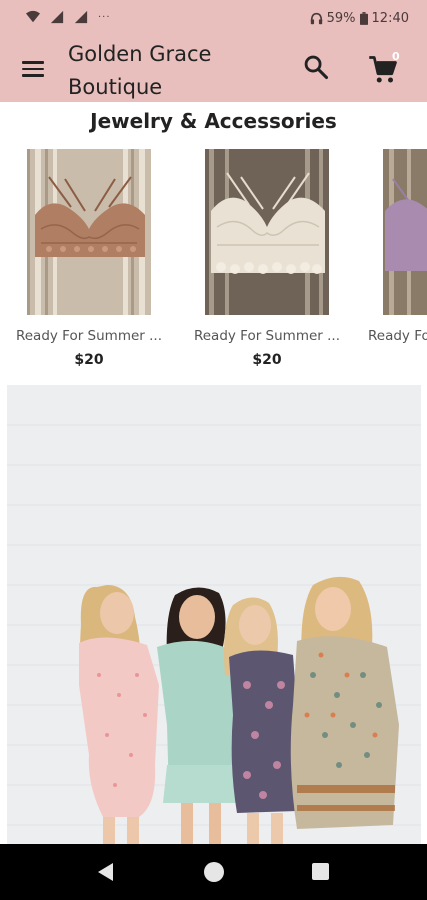 This screenshot has width=427, height=900. What do you see at coordinates (213, 69) in the screenshot?
I see `app-bar: Golden Grace Boutique 0` at bounding box center [213, 69].